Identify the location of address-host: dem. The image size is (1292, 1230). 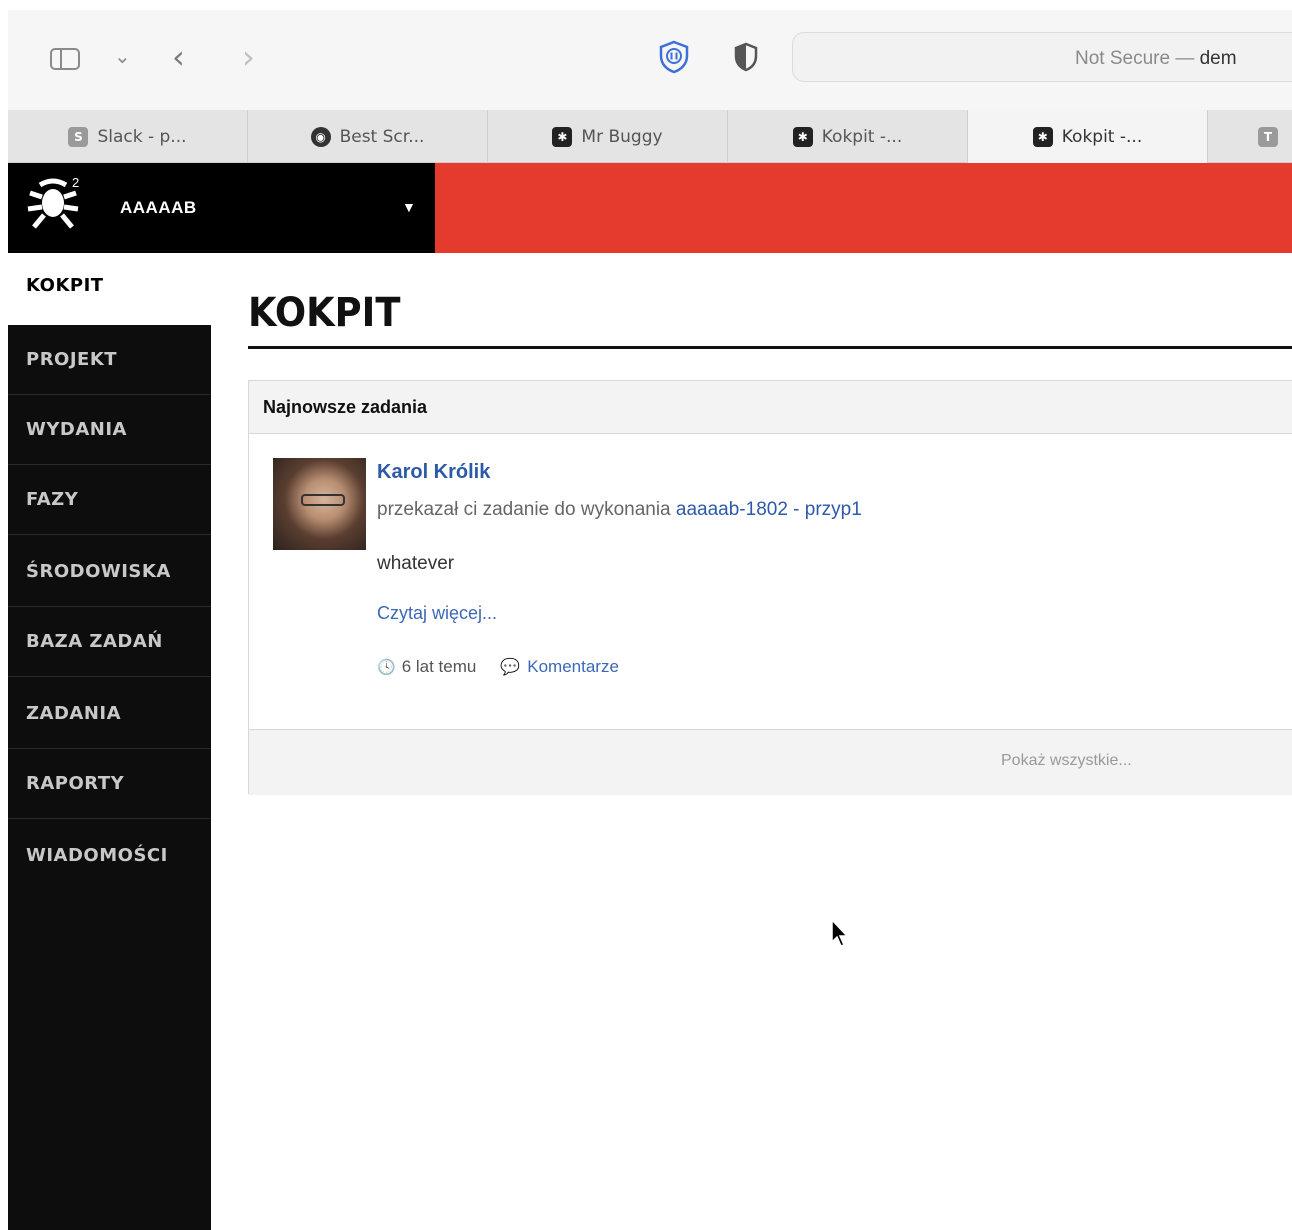
(1218, 58).